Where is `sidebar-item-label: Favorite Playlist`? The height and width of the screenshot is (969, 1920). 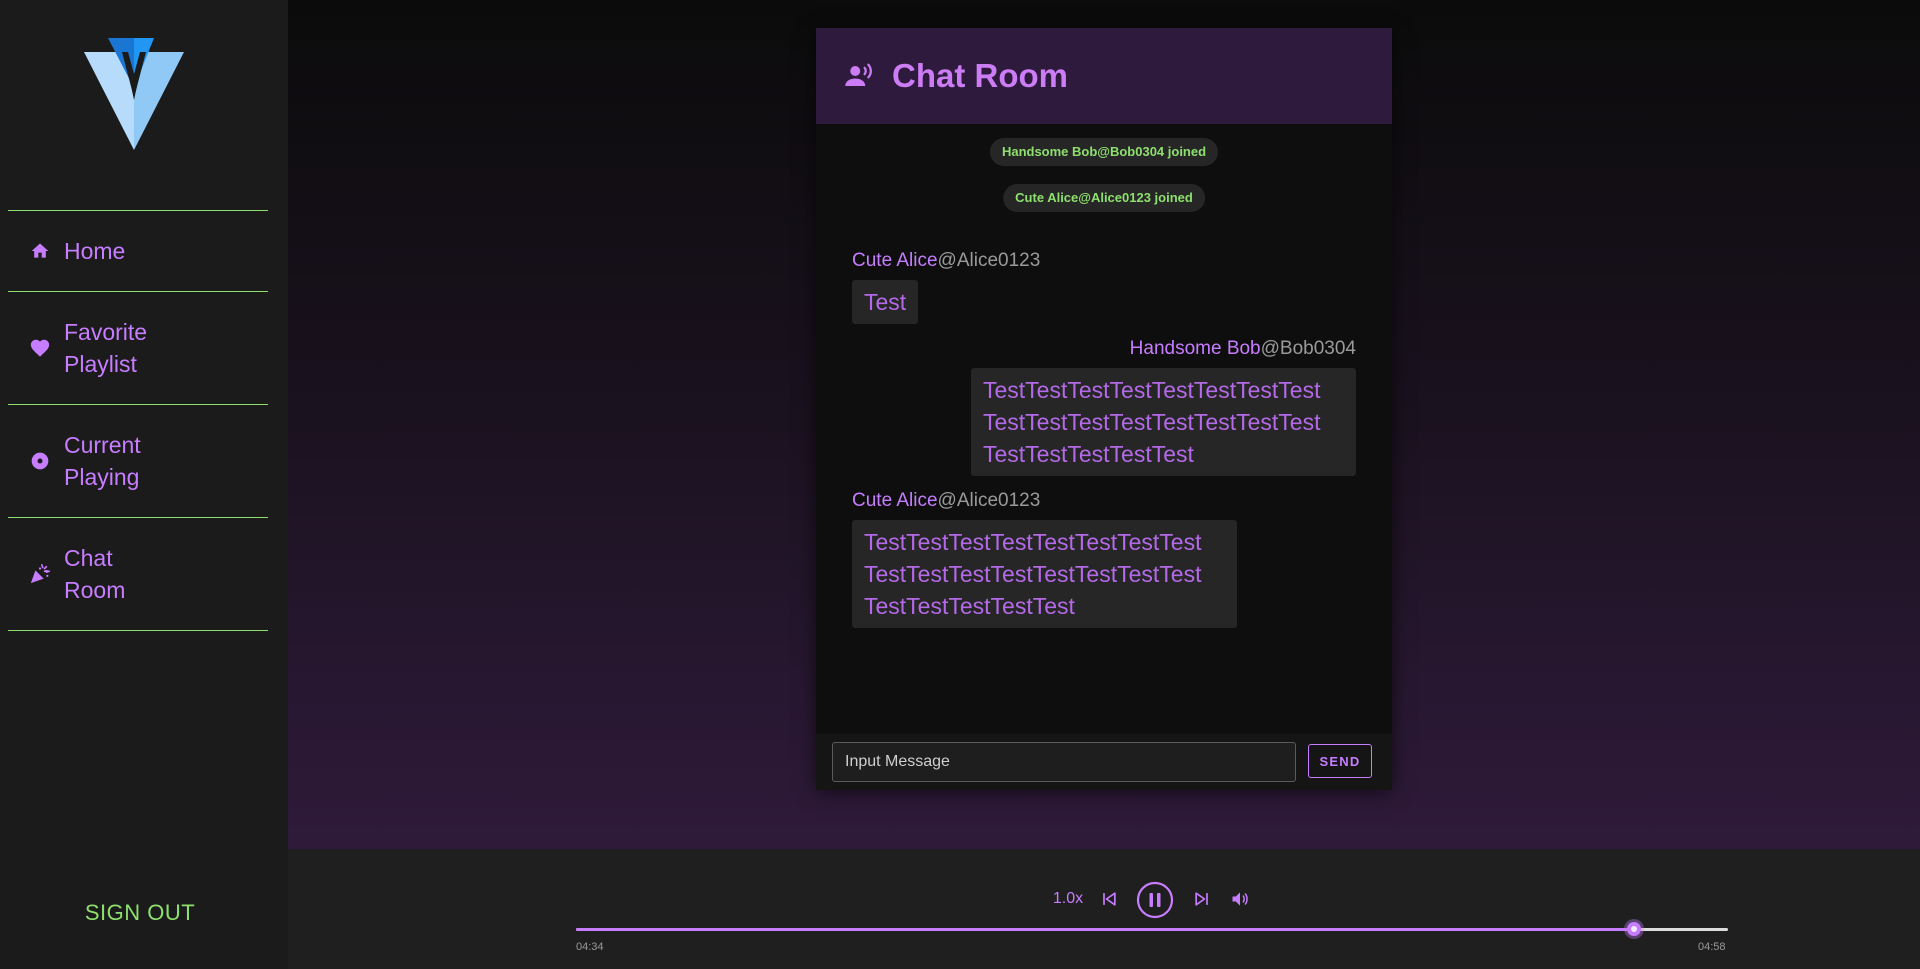 sidebar-item-label: Favorite Playlist is located at coordinates (106, 348).